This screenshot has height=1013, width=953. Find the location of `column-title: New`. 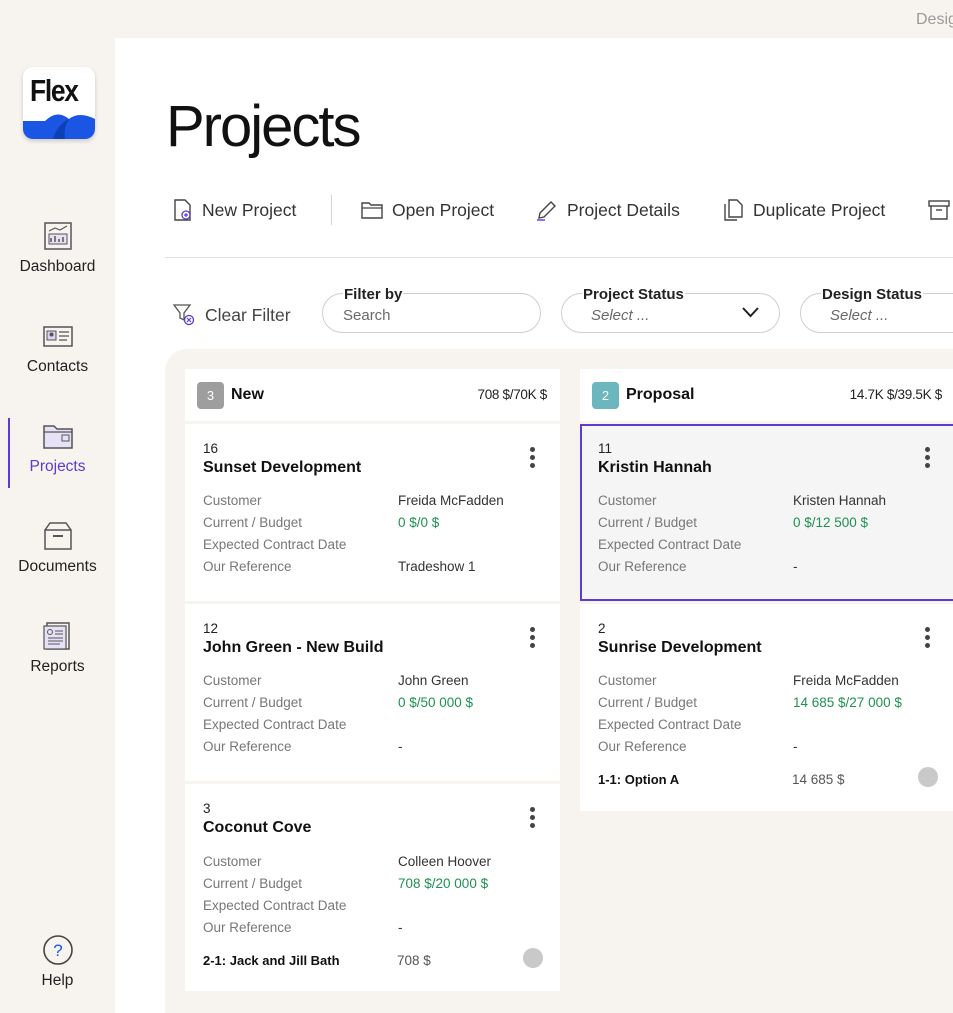

column-title: New is located at coordinates (247, 394).